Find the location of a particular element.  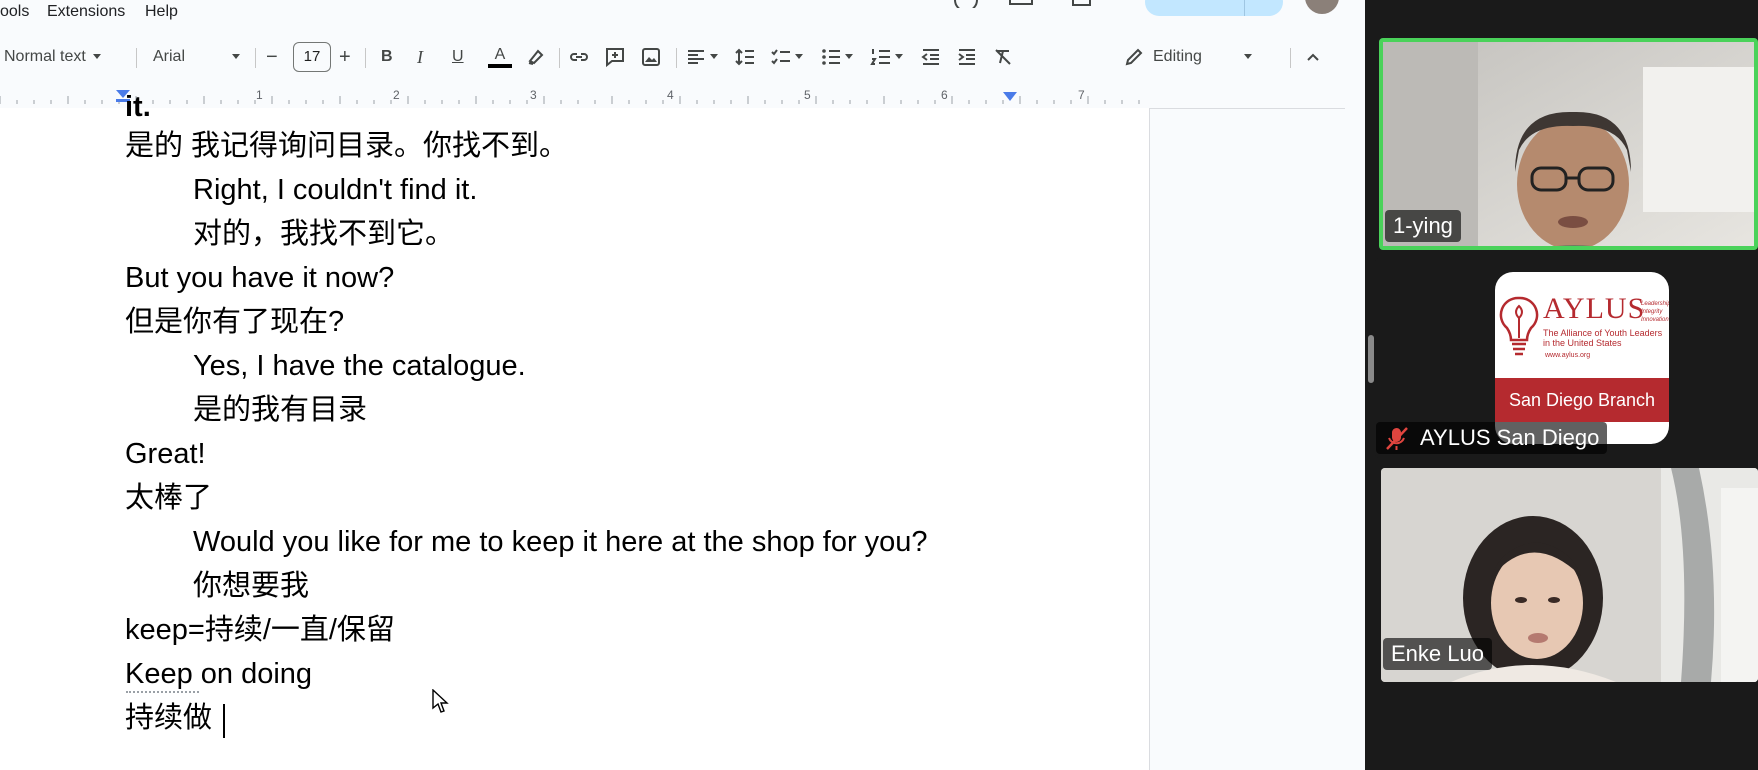

insert-link-button is located at coordinates (579, 57).